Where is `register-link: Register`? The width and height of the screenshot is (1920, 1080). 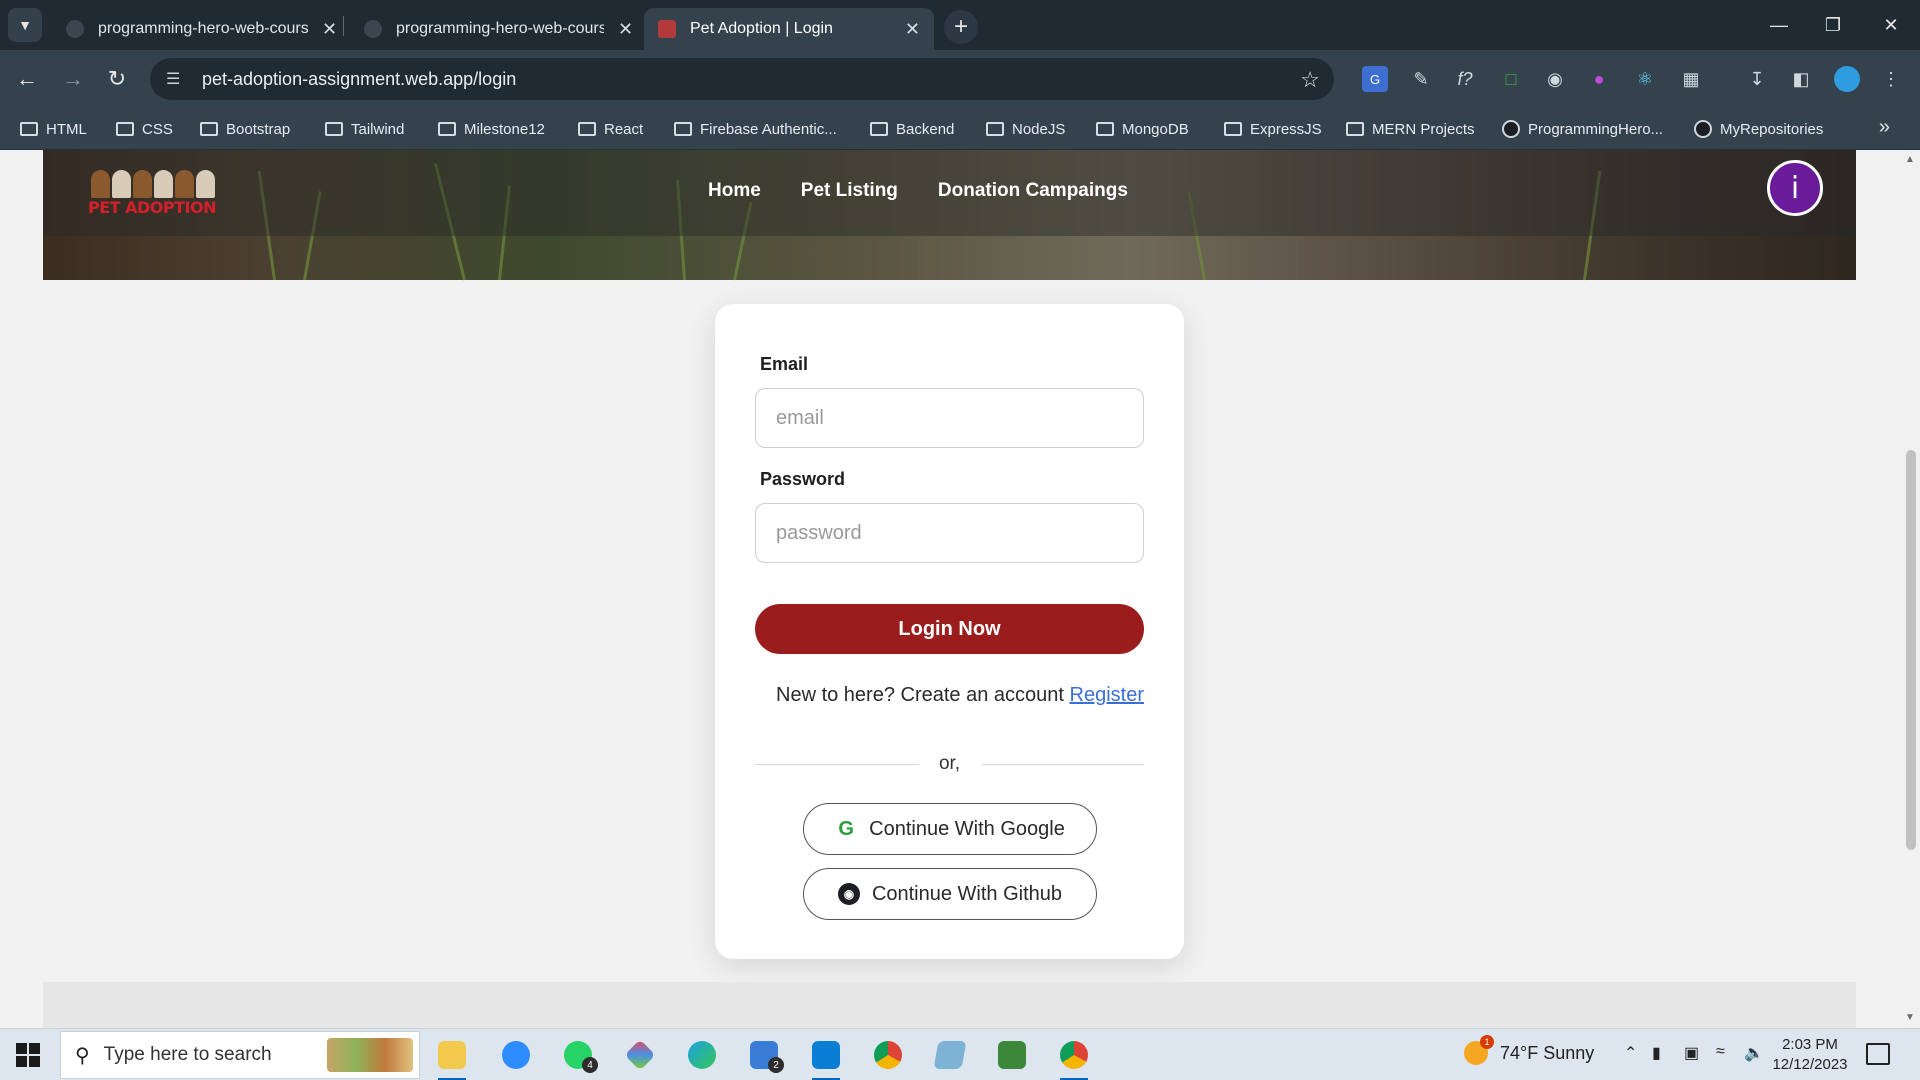 register-link: Register is located at coordinates (1107, 695).